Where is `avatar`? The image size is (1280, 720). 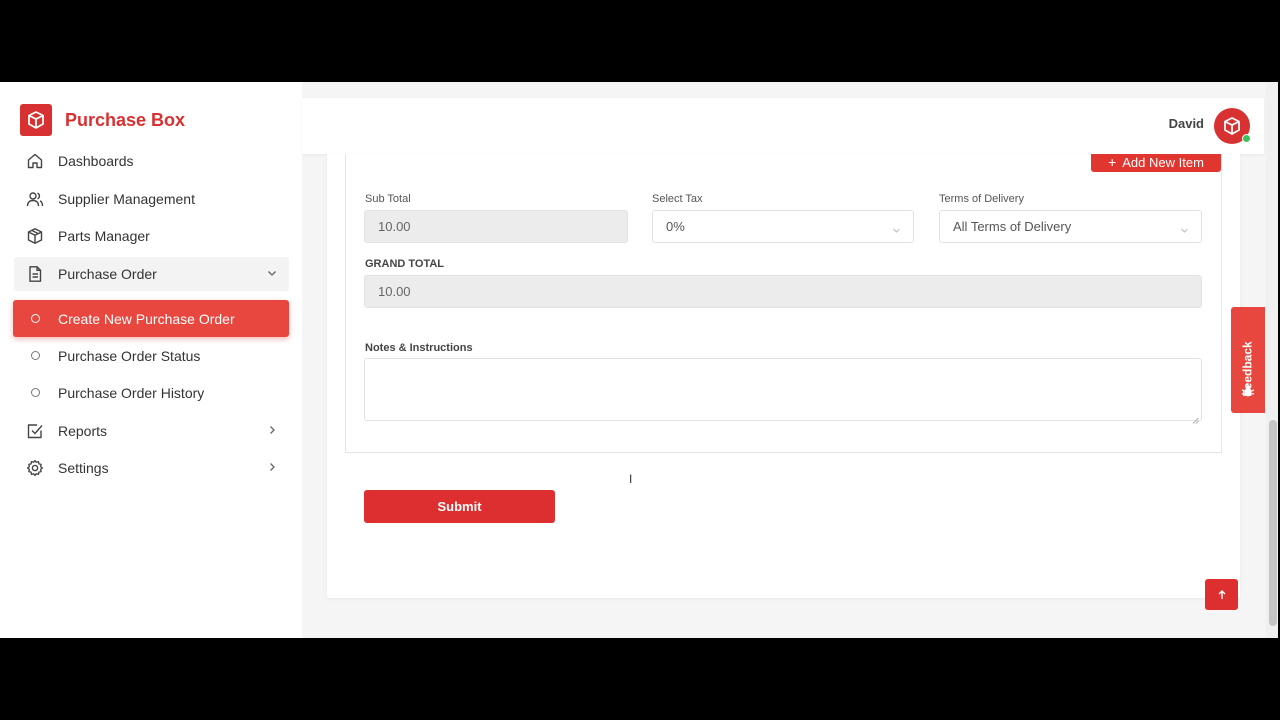 avatar is located at coordinates (1232, 126).